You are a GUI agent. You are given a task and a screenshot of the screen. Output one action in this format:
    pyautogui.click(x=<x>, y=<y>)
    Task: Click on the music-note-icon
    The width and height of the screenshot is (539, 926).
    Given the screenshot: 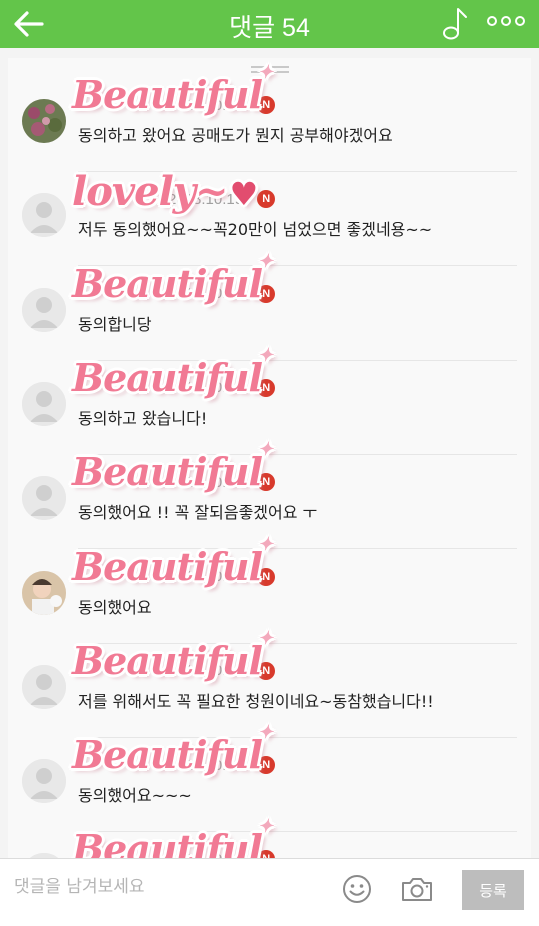 What is the action you would take?
    pyautogui.click(x=455, y=23)
    